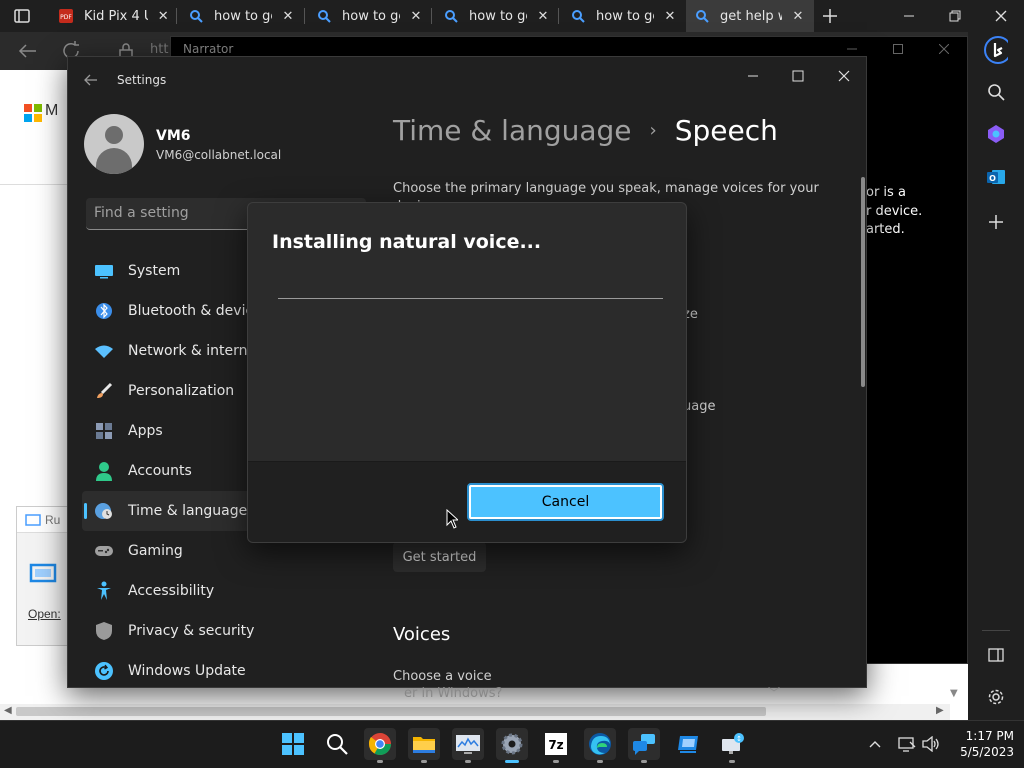 The width and height of the screenshot is (1024, 768). Describe the element at coordinates (171, 591) in the screenshot. I see `nav-label: Accessibility` at that location.